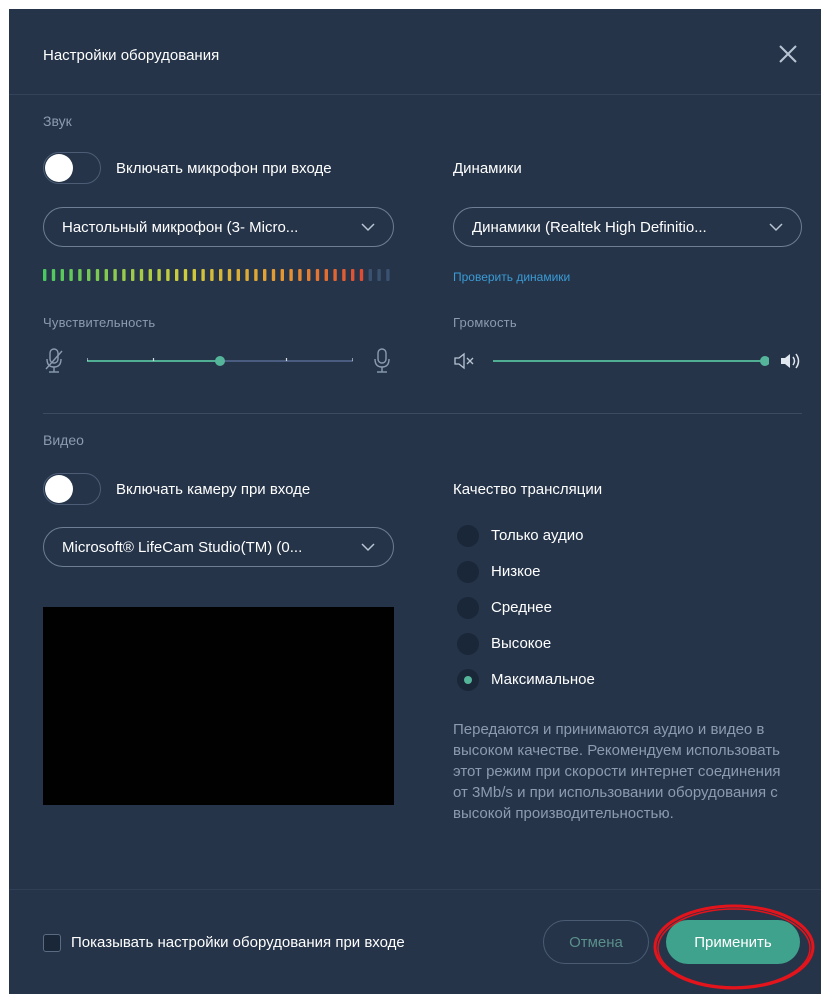 The height and width of the screenshot is (994, 821). Describe the element at coordinates (213, 489) in the screenshot. I see `camera-on-join-label: Включать камеру при входе` at that location.